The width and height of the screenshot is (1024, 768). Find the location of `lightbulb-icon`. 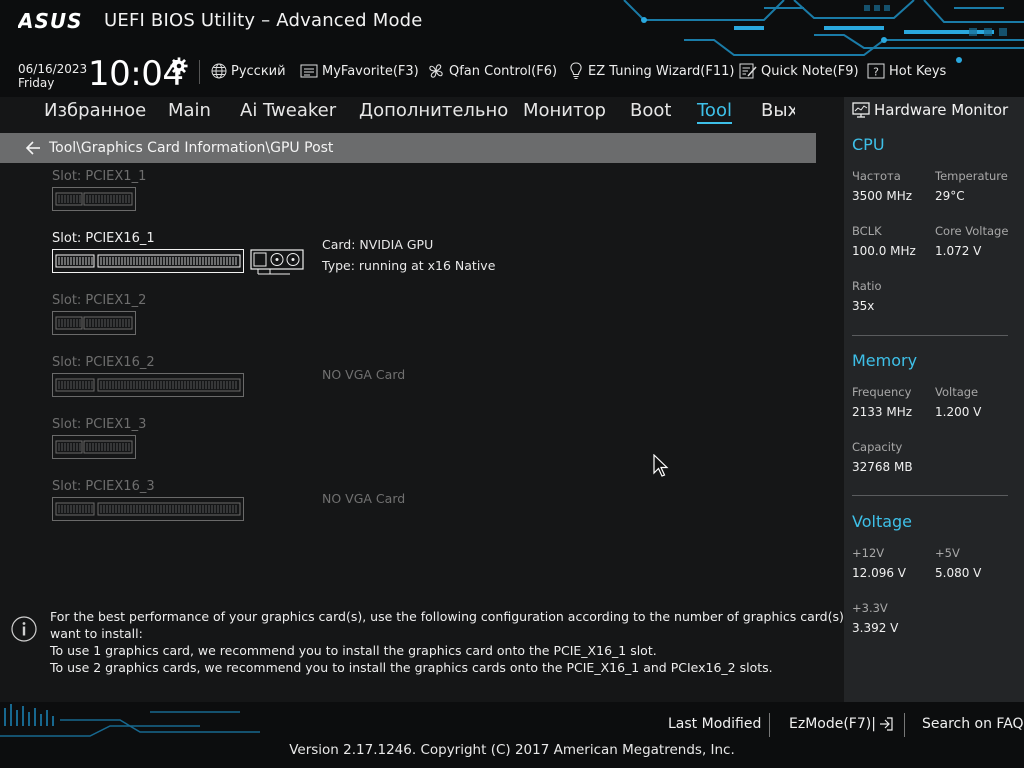

lightbulb-icon is located at coordinates (576, 70).